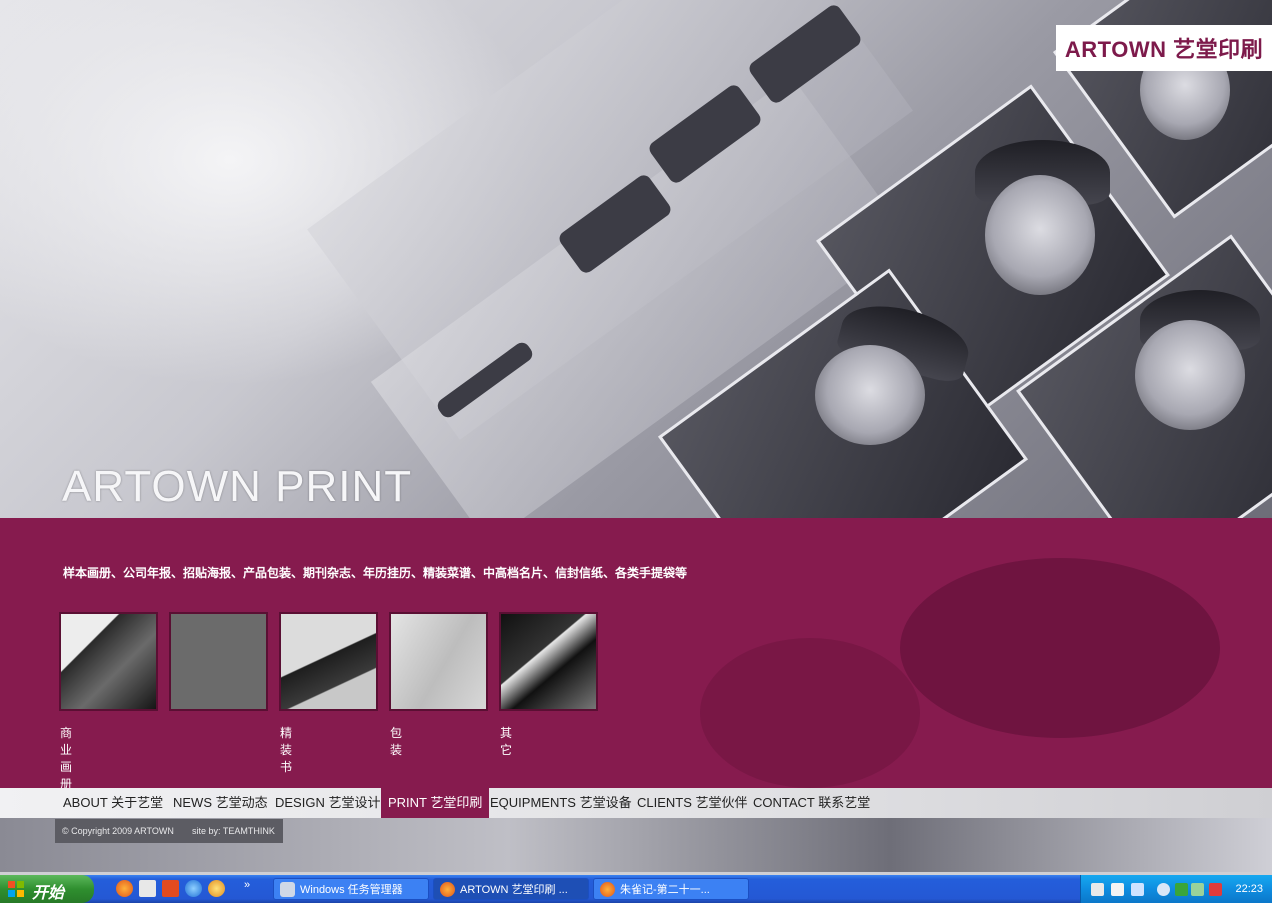  I want to click on network-icon, so click(1137, 889).